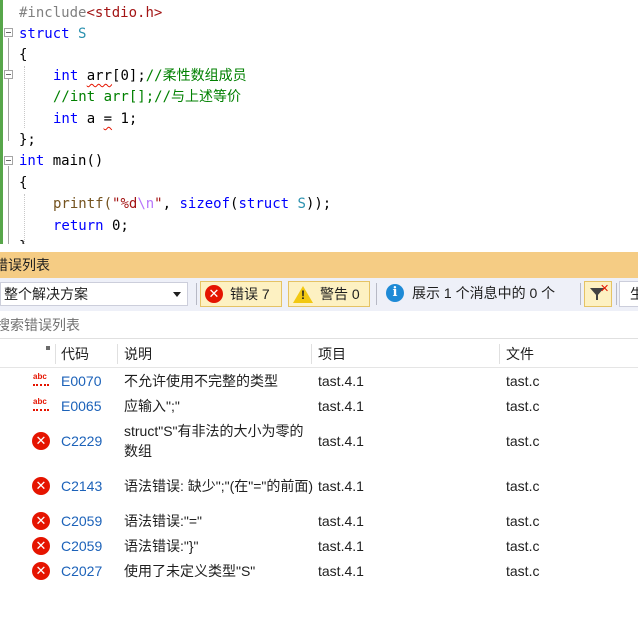 Image resolution: width=638 pixels, height=631 pixels. Describe the element at coordinates (318, 204) in the screenshot. I see `code-text: ));` at that location.